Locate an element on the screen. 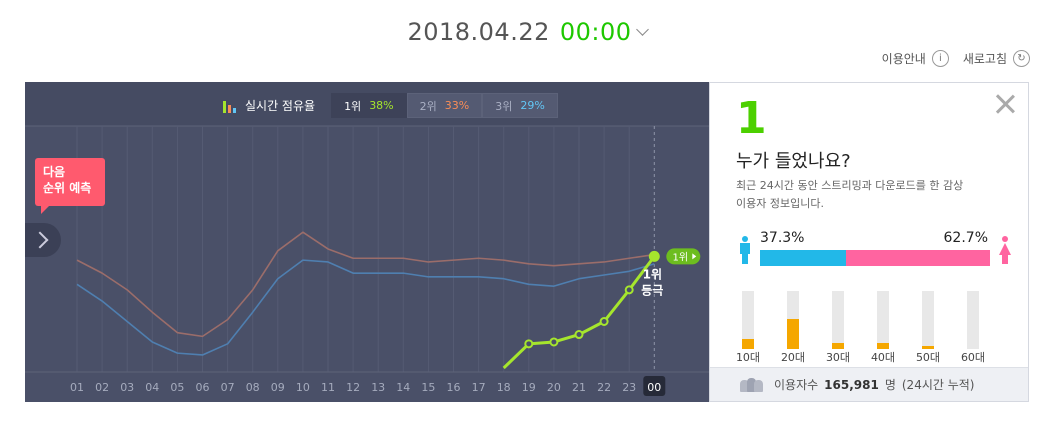 This screenshot has height=424, width=1054. x-tick-label: 16 is located at coordinates (454, 387).